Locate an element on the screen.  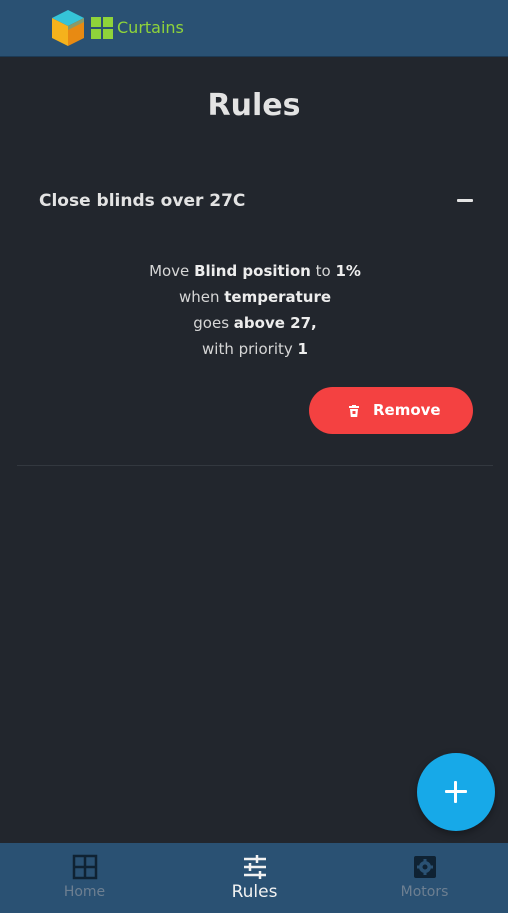
collapse-button is located at coordinates (465, 201).